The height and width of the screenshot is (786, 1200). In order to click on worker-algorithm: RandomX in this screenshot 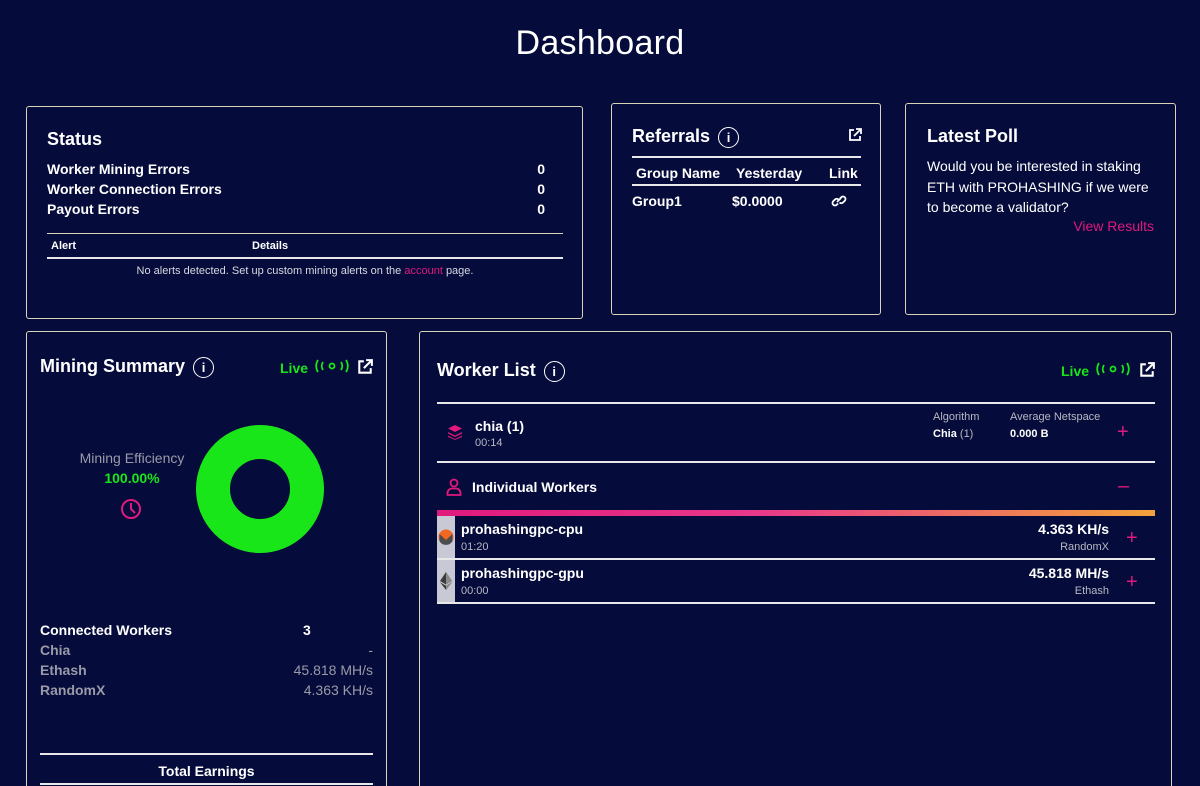, I will do `click(1084, 547)`.